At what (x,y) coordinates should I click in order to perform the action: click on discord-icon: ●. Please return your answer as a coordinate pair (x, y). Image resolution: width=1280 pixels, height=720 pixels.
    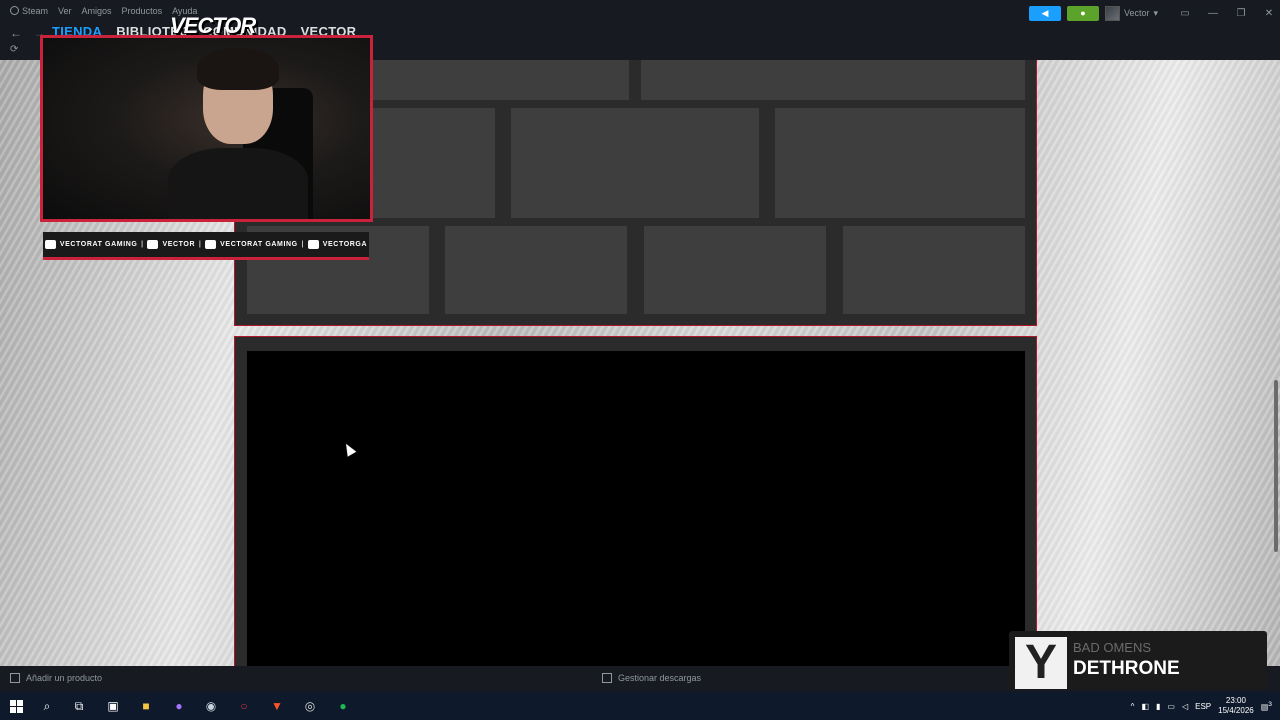
    Looking at the image, I should click on (179, 706).